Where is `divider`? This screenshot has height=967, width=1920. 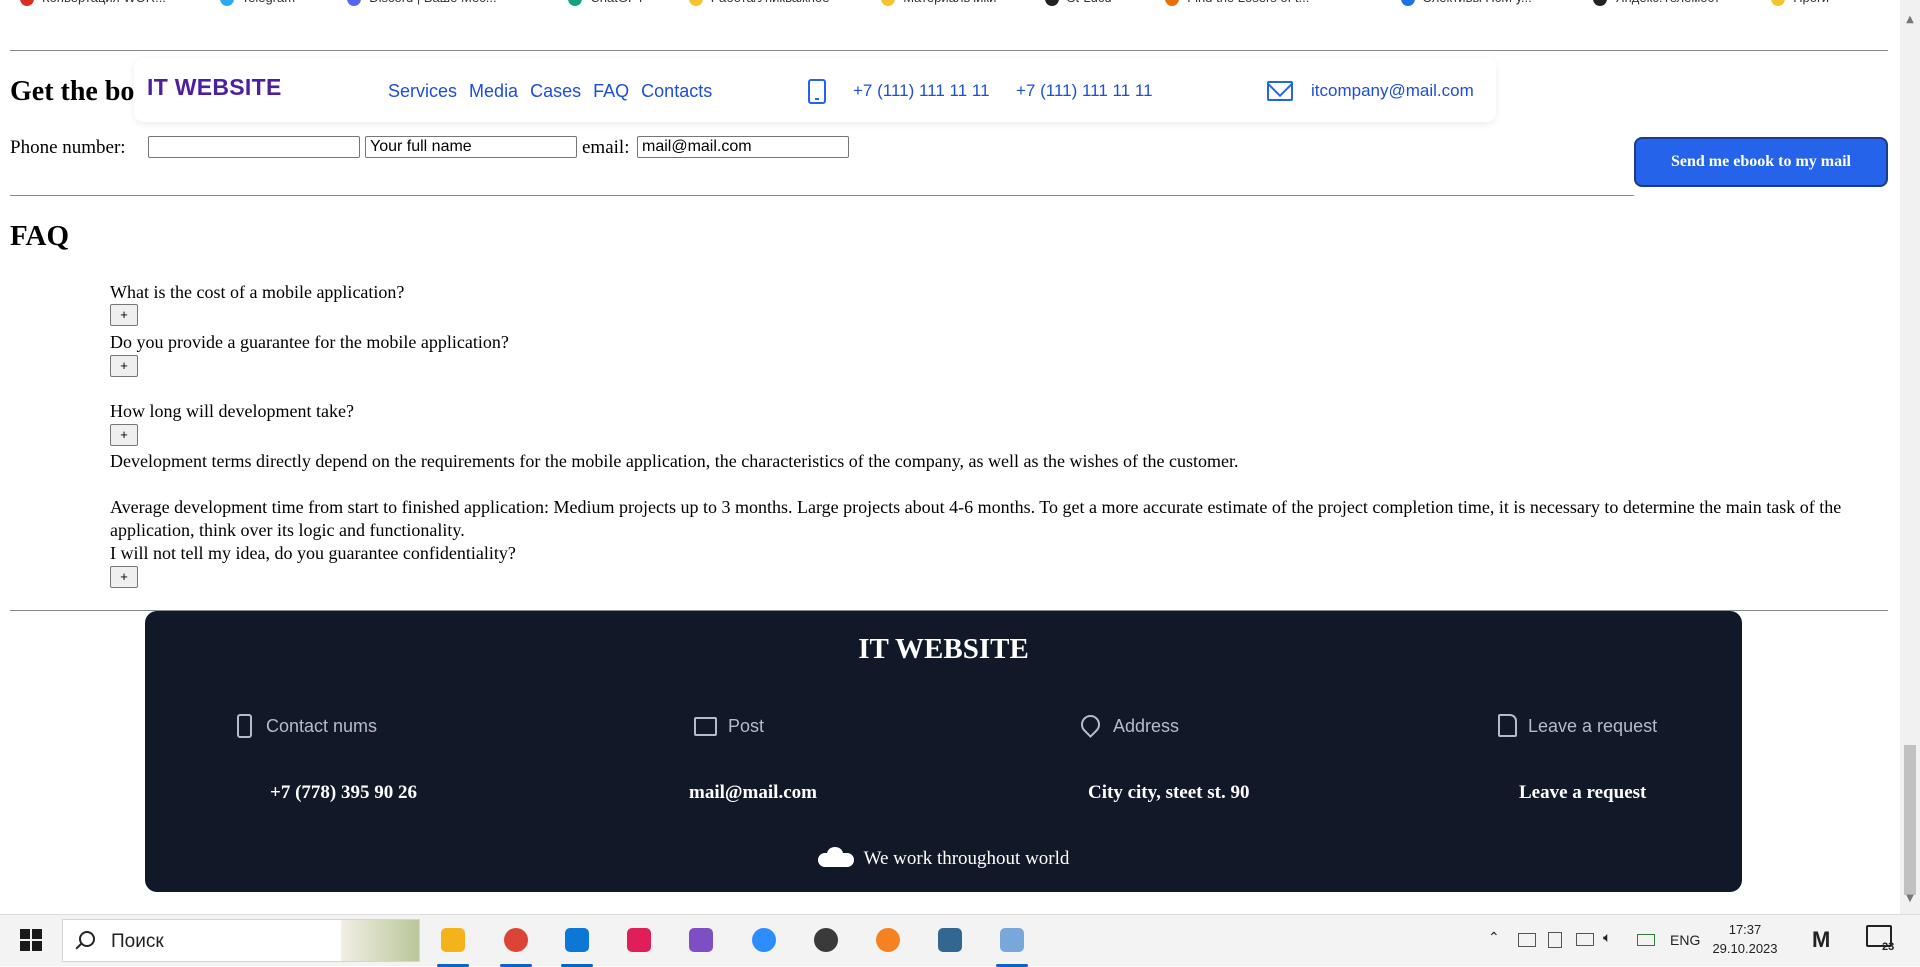 divider is located at coordinates (822, 195).